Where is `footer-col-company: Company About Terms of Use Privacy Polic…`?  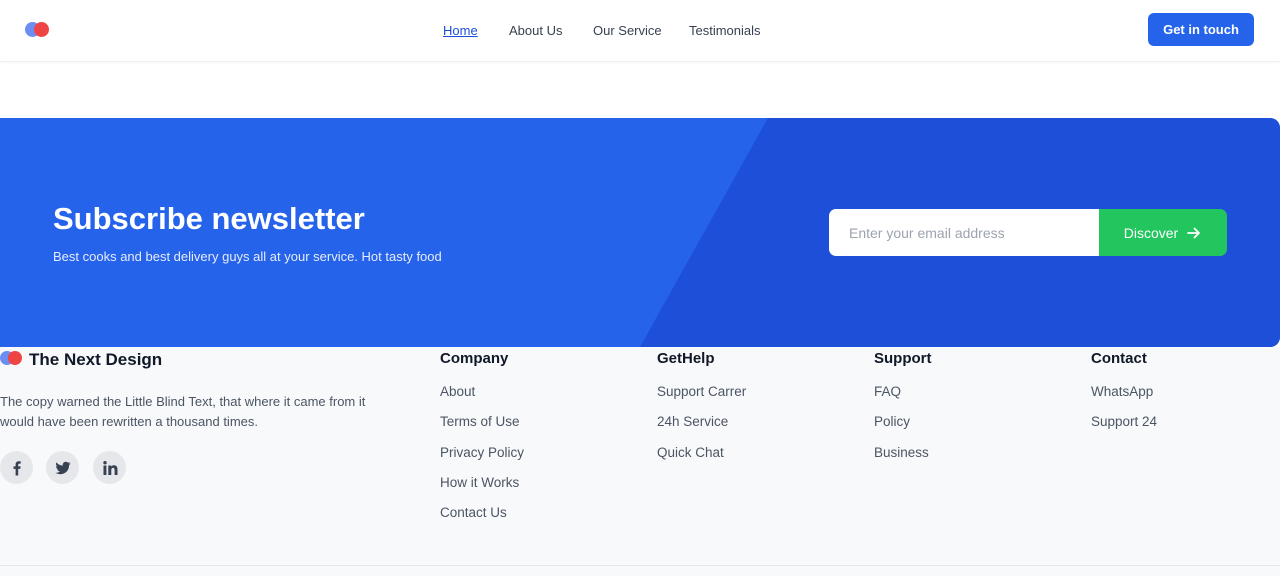
footer-col-company: Company About Terms of Use Privacy Polic… is located at coordinates (482, 442).